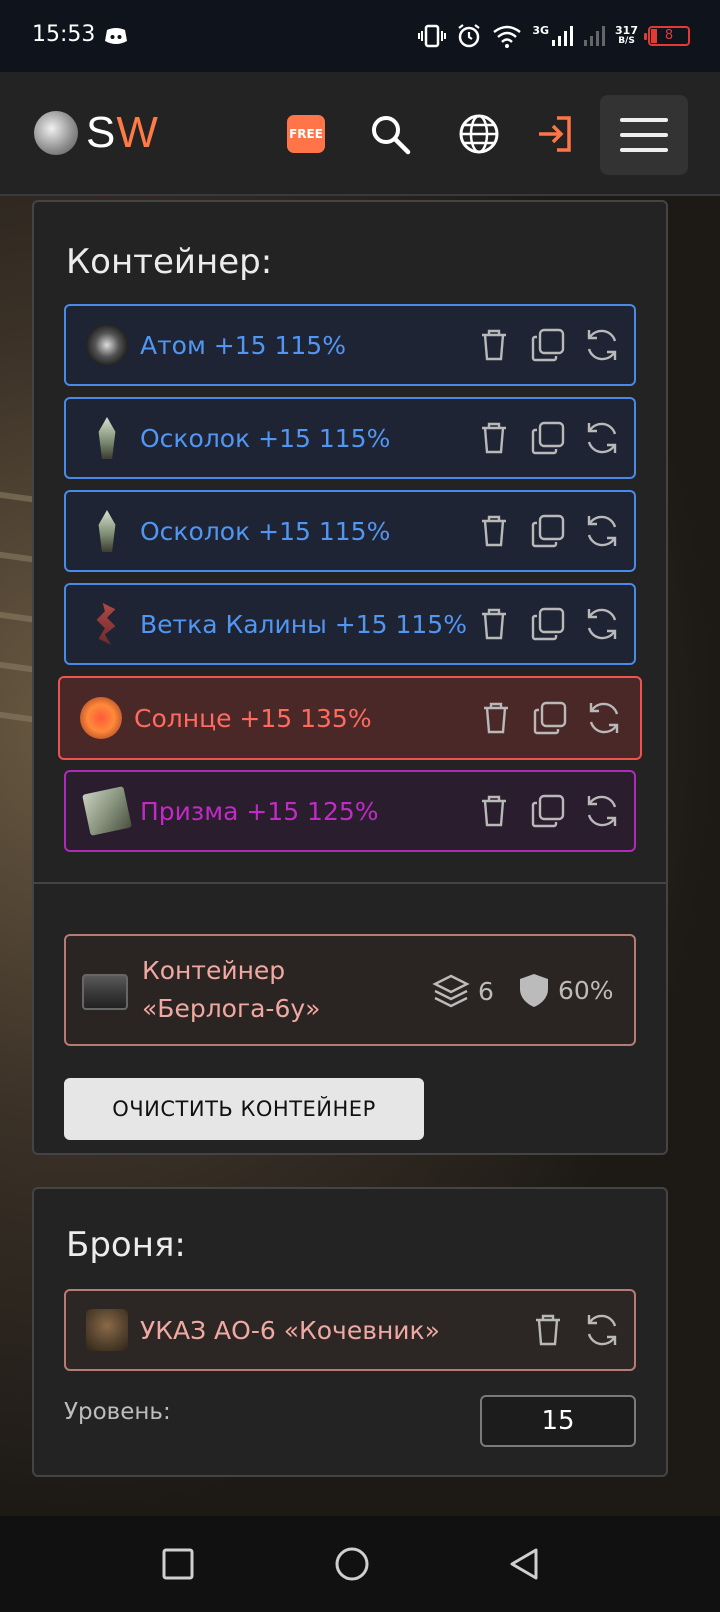 Image resolution: width=720 pixels, height=1612 pixels. I want to click on container-protection: 60%, so click(566, 990).